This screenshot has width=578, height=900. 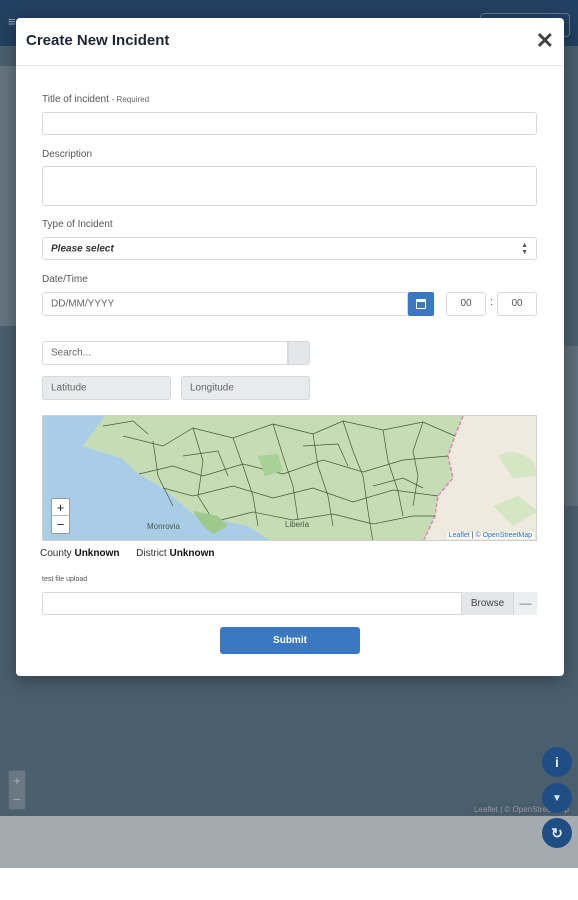 I want to click on map-attribution: Leaflet | © OpenStreetMap, so click(x=490, y=535).